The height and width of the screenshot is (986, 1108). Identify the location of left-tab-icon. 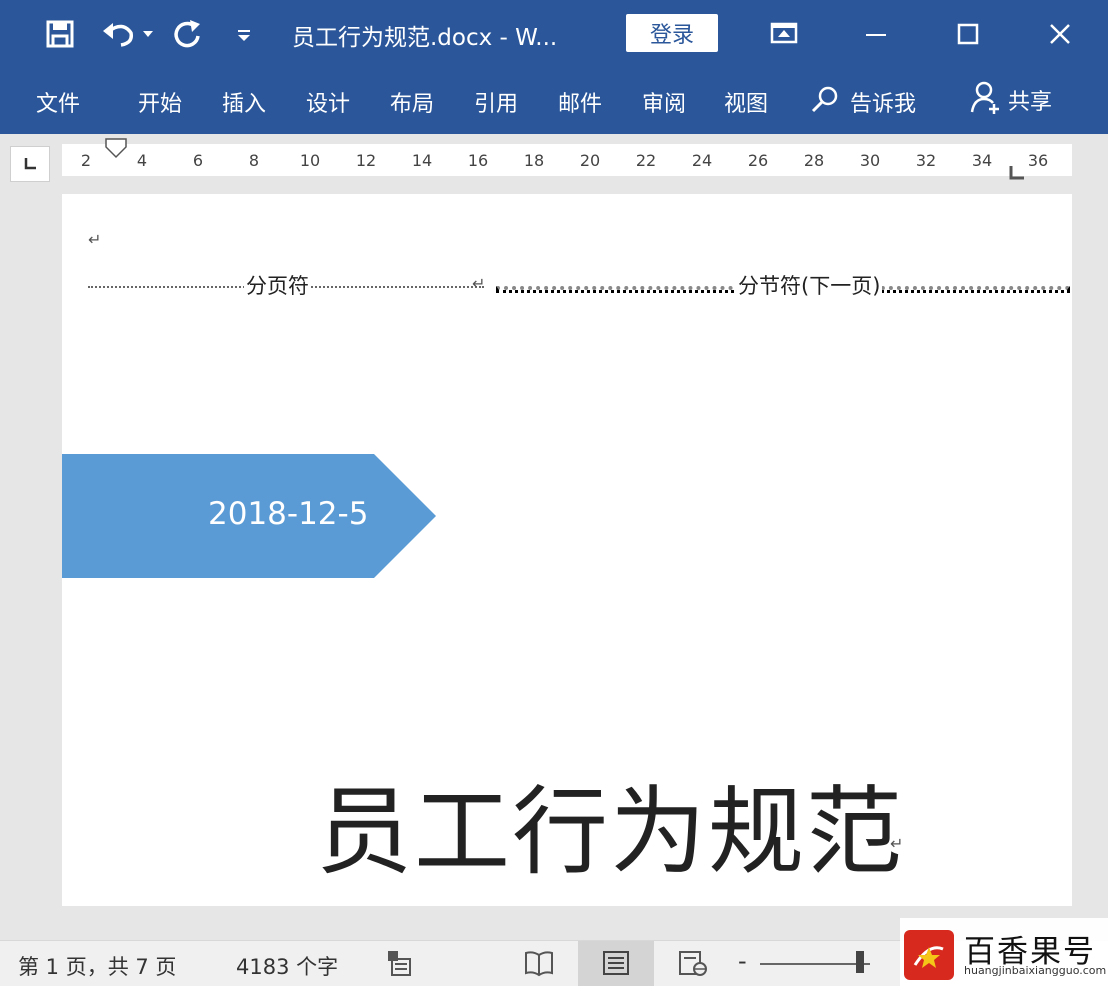
(30, 164).